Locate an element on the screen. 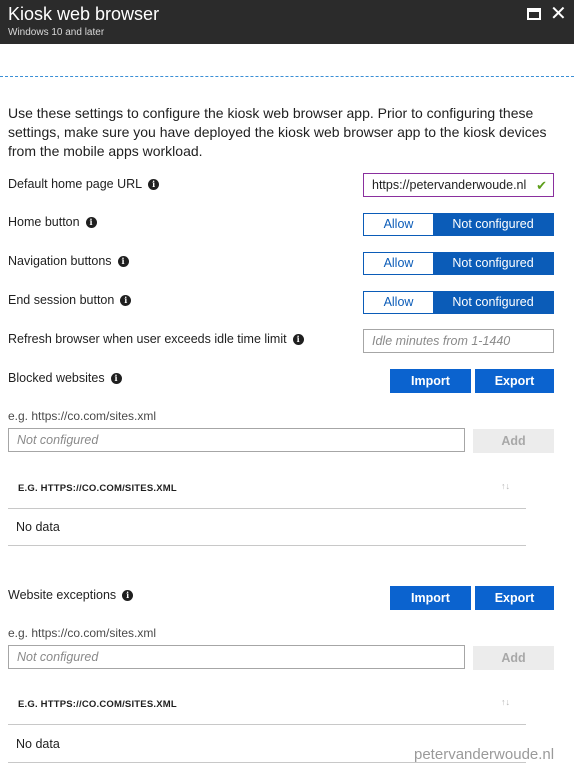 The image size is (574, 768). home-button-toggle: Allow Not configured is located at coordinates (458, 224).